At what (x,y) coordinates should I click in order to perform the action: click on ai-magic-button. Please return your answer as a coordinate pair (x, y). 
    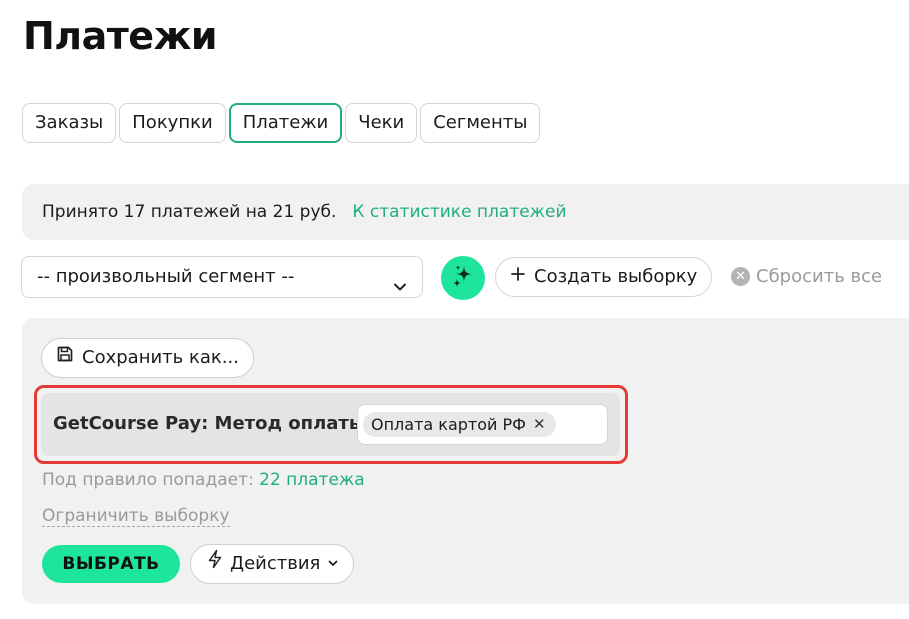
    Looking at the image, I should click on (463, 278).